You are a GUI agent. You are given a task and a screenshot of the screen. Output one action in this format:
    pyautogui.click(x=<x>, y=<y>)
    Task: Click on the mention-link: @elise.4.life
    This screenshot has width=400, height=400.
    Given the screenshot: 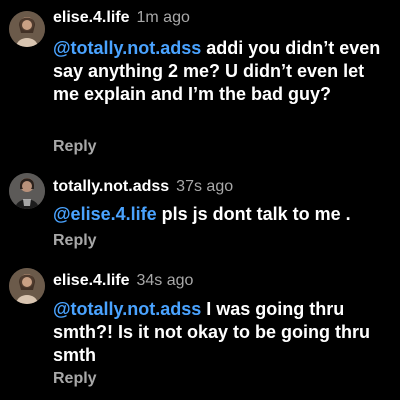 What is the action you would take?
    pyautogui.click(x=105, y=214)
    